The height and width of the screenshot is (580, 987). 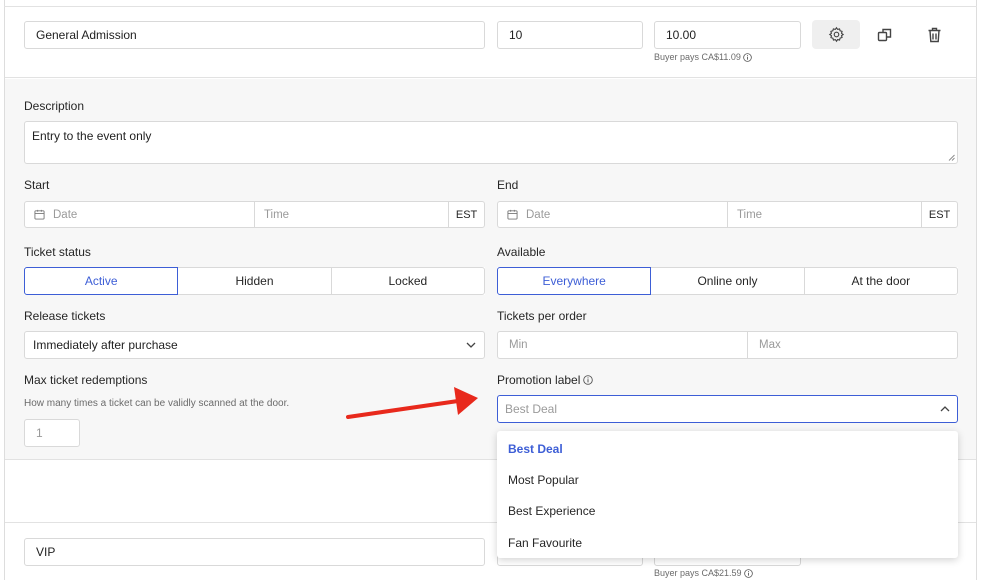 I want to click on buyer-pays-text: Buyer pays CA$11.09, so click(x=697, y=57).